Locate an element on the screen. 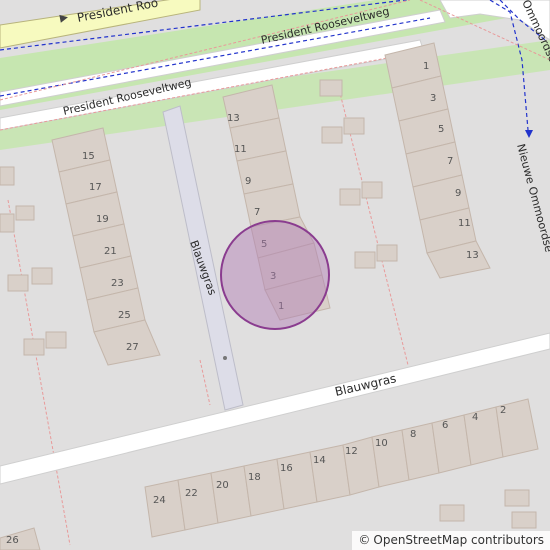  path-node is located at coordinates (225, 358).